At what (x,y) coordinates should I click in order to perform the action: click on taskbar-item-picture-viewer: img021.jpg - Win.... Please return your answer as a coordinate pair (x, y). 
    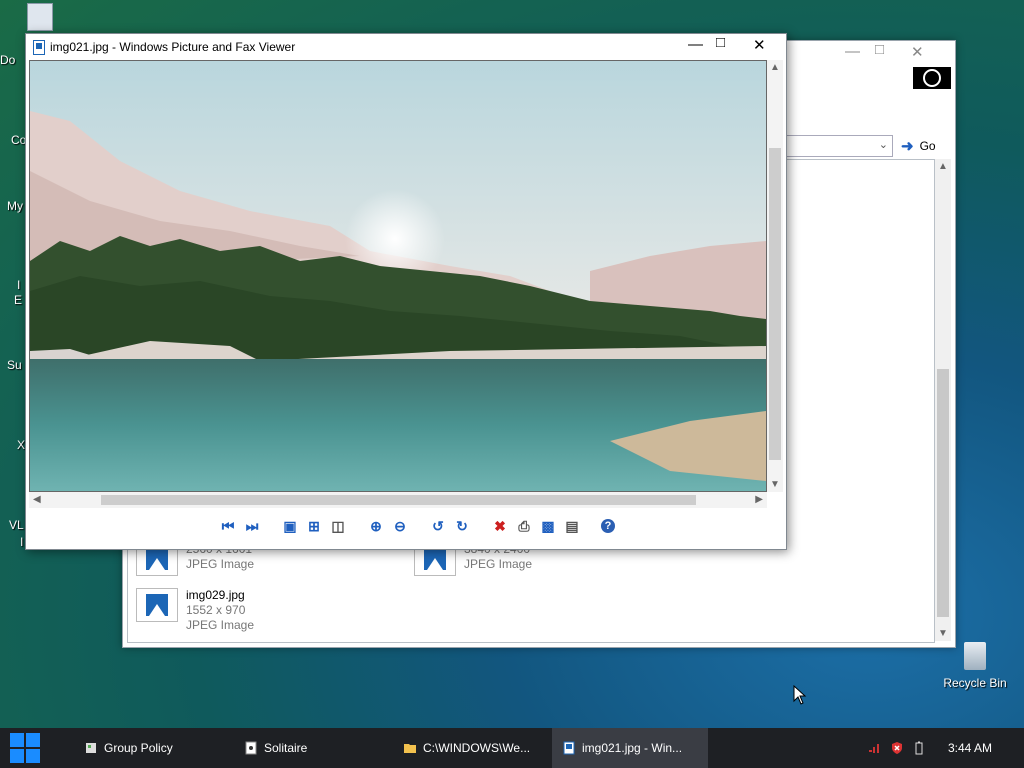
    Looking at the image, I should click on (630, 748).